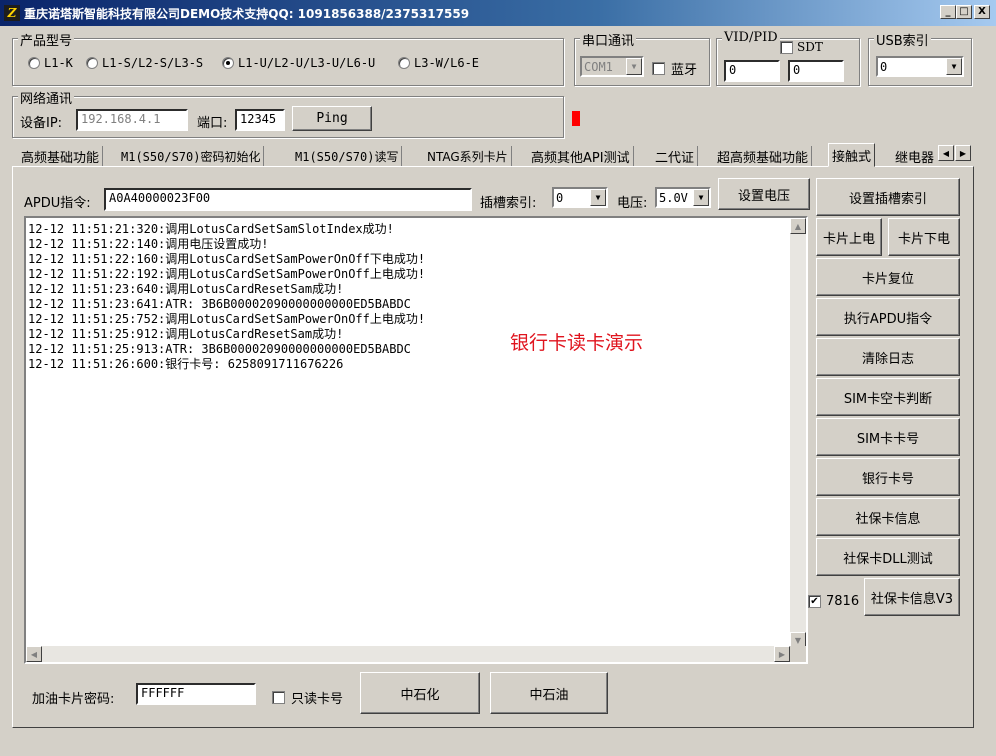 This screenshot has height=756, width=996. I want to click on tab-scroll-left-icon: ◀, so click(946, 153).